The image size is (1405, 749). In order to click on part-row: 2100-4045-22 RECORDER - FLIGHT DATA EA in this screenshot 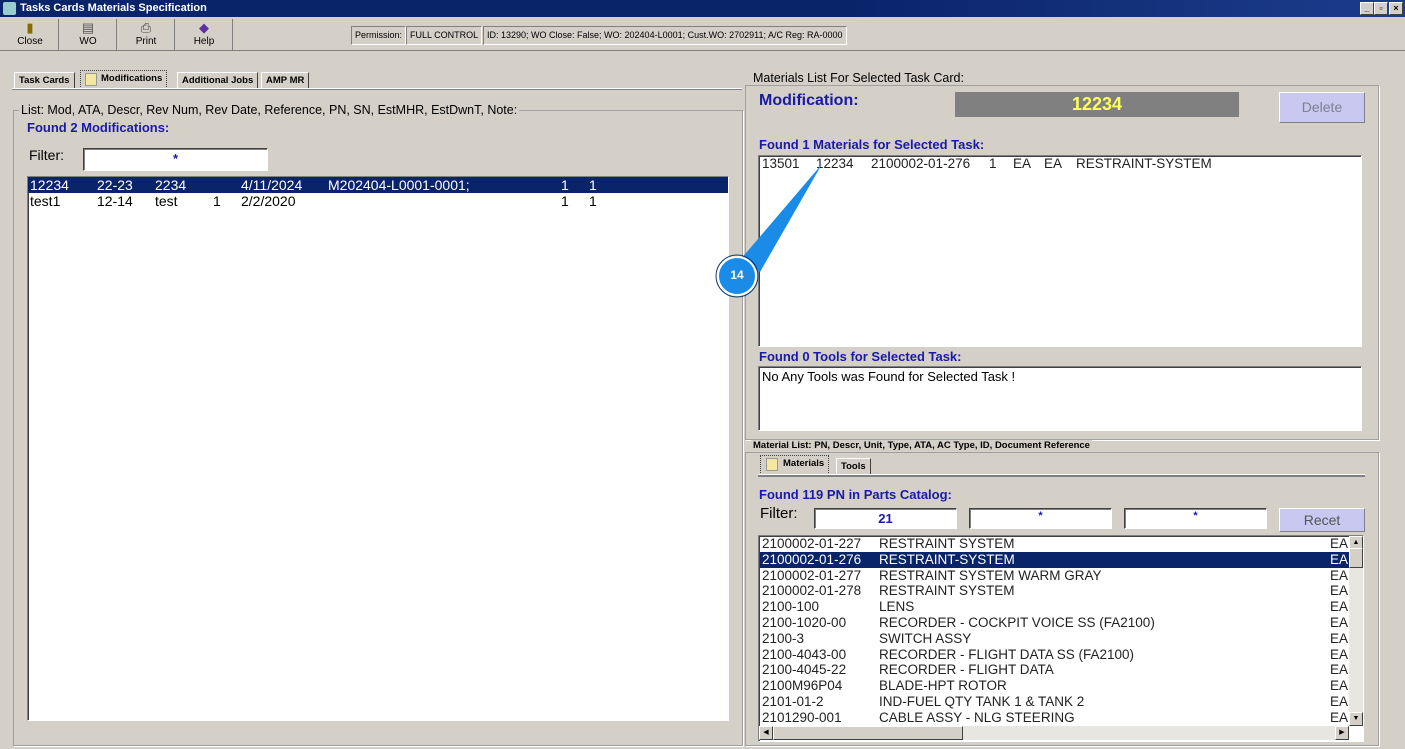, I will do `click(1055, 670)`.